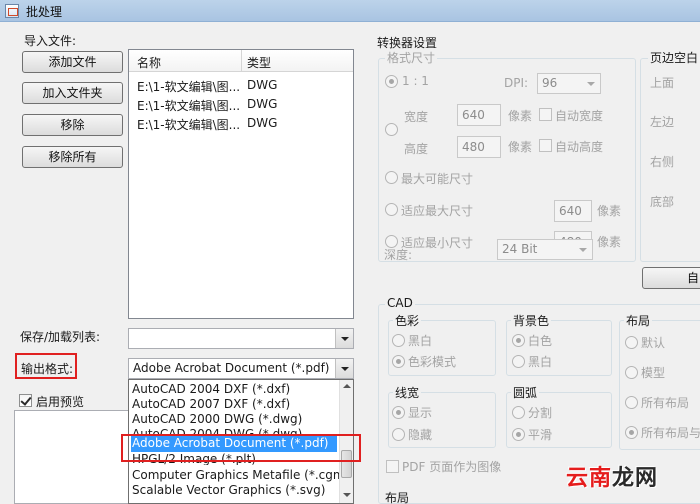 This screenshot has width=700, height=504. What do you see at coordinates (518, 340) in the screenshot?
I see `bg-white-radio` at bounding box center [518, 340].